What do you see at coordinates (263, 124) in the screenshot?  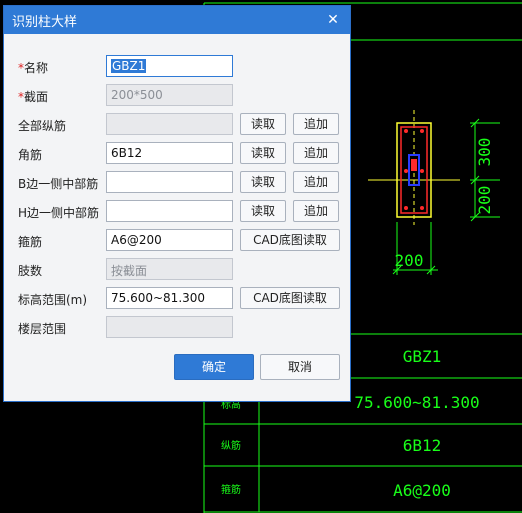 I see `read-button-all-long-bar: 读取` at bounding box center [263, 124].